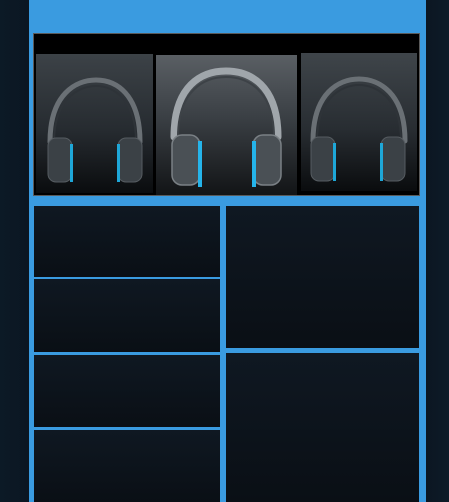 The width and height of the screenshot is (449, 502). I want to click on carousel-item-center, so click(226, 125).